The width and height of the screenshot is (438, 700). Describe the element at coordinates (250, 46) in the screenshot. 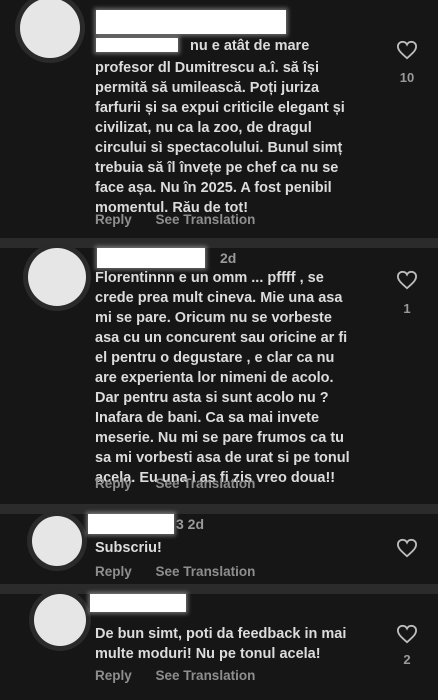

I see `username-fragment: nu e atât de mare` at that location.